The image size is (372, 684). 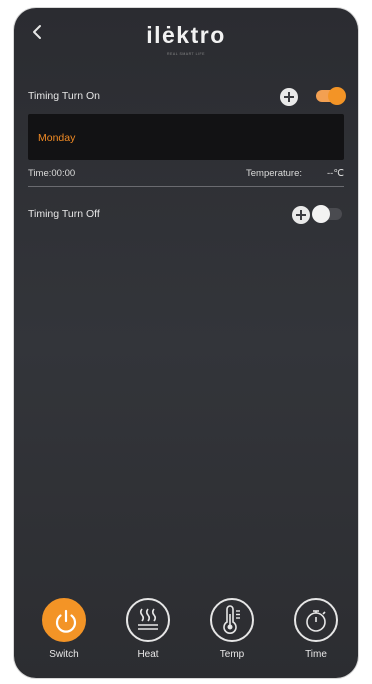 I want to click on timing-off-toggle, so click(x=327, y=214).